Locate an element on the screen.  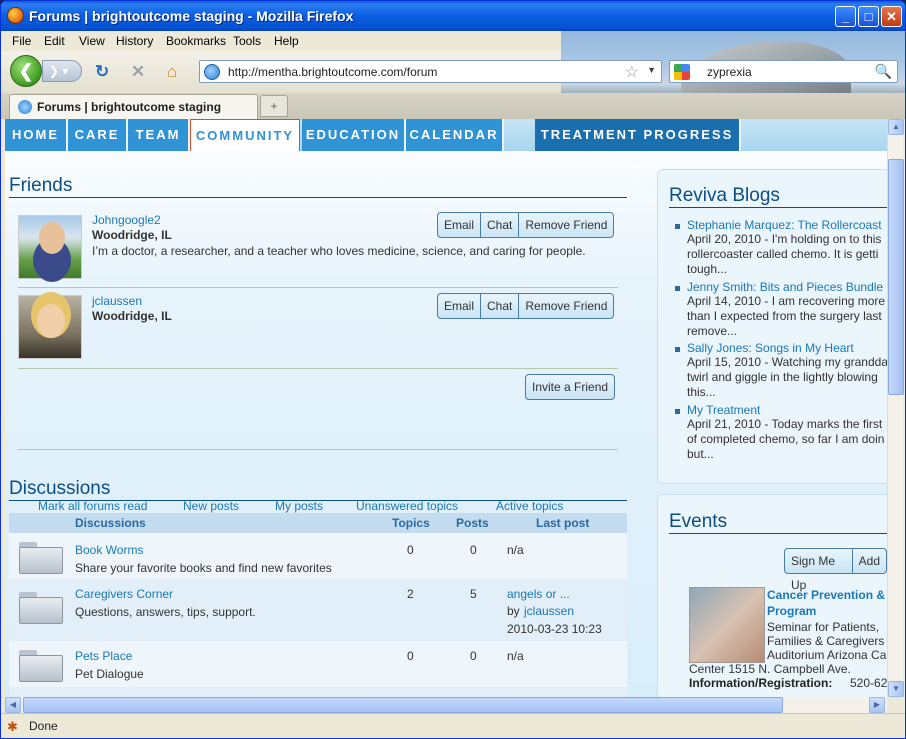
vertical-scrollbar: ▲ ▼ is located at coordinates (895, 408).